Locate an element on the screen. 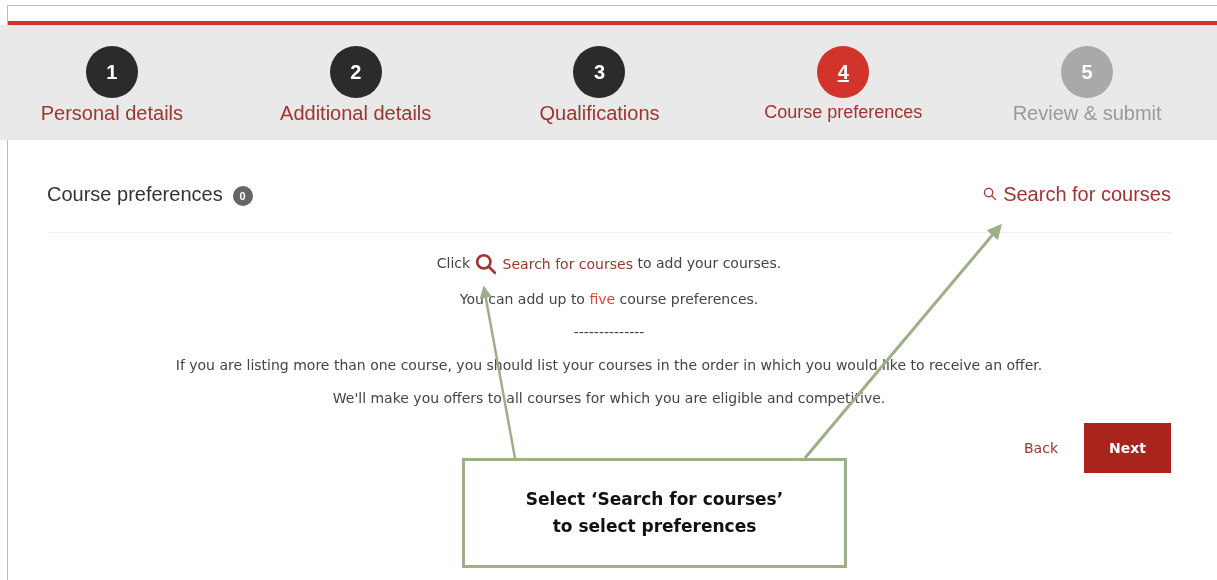  next-button: Next is located at coordinates (1127, 448).